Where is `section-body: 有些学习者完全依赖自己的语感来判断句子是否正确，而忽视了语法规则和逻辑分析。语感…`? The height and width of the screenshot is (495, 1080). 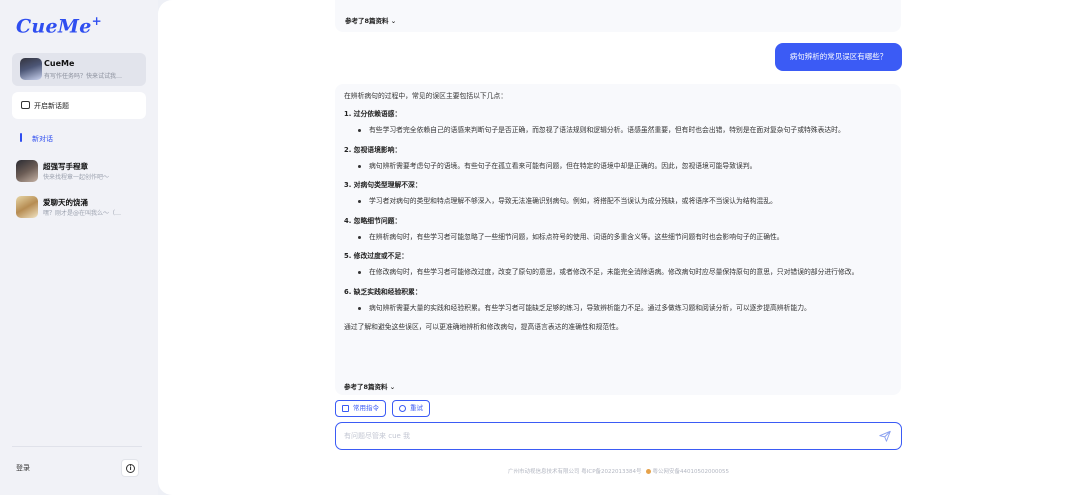 section-body: 有些学习者完全依赖自己的语感来判断句子是否正确，而忽视了语法规则和逻辑分析。语感… is located at coordinates (617, 130).